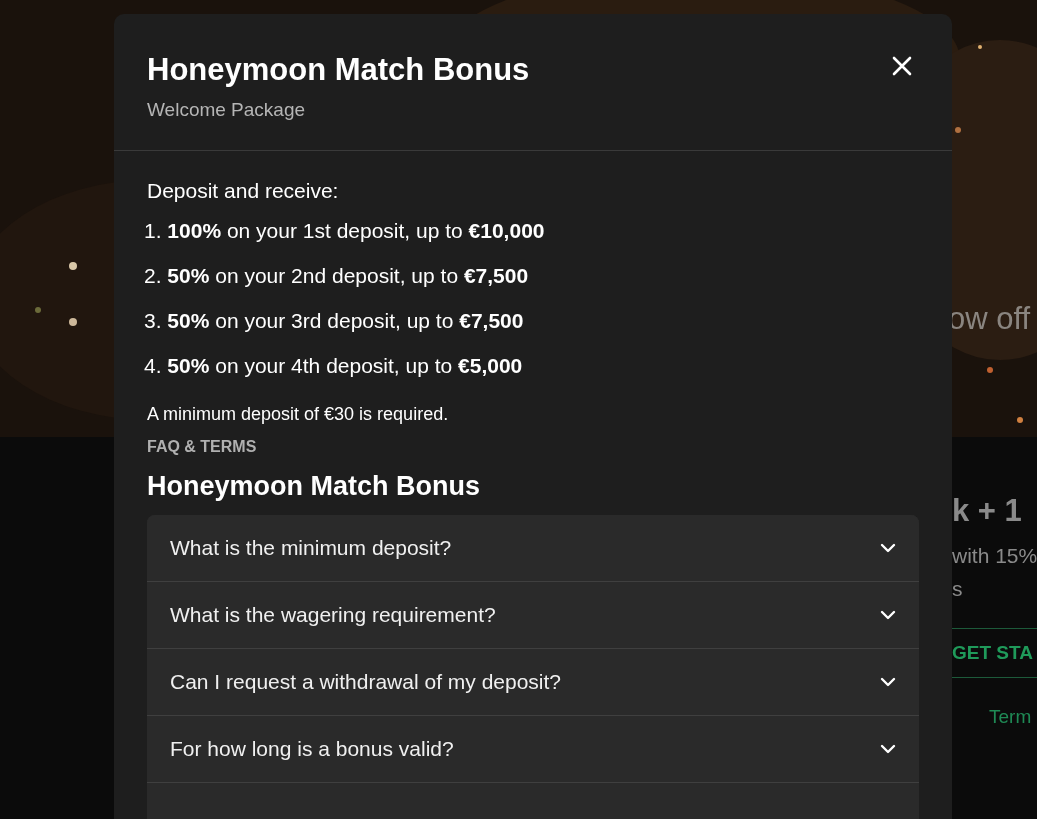 Image resolution: width=1037 pixels, height=819 pixels. Describe the element at coordinates (994, 717) in the screenshot. I see `terms-link: Term` at that location.